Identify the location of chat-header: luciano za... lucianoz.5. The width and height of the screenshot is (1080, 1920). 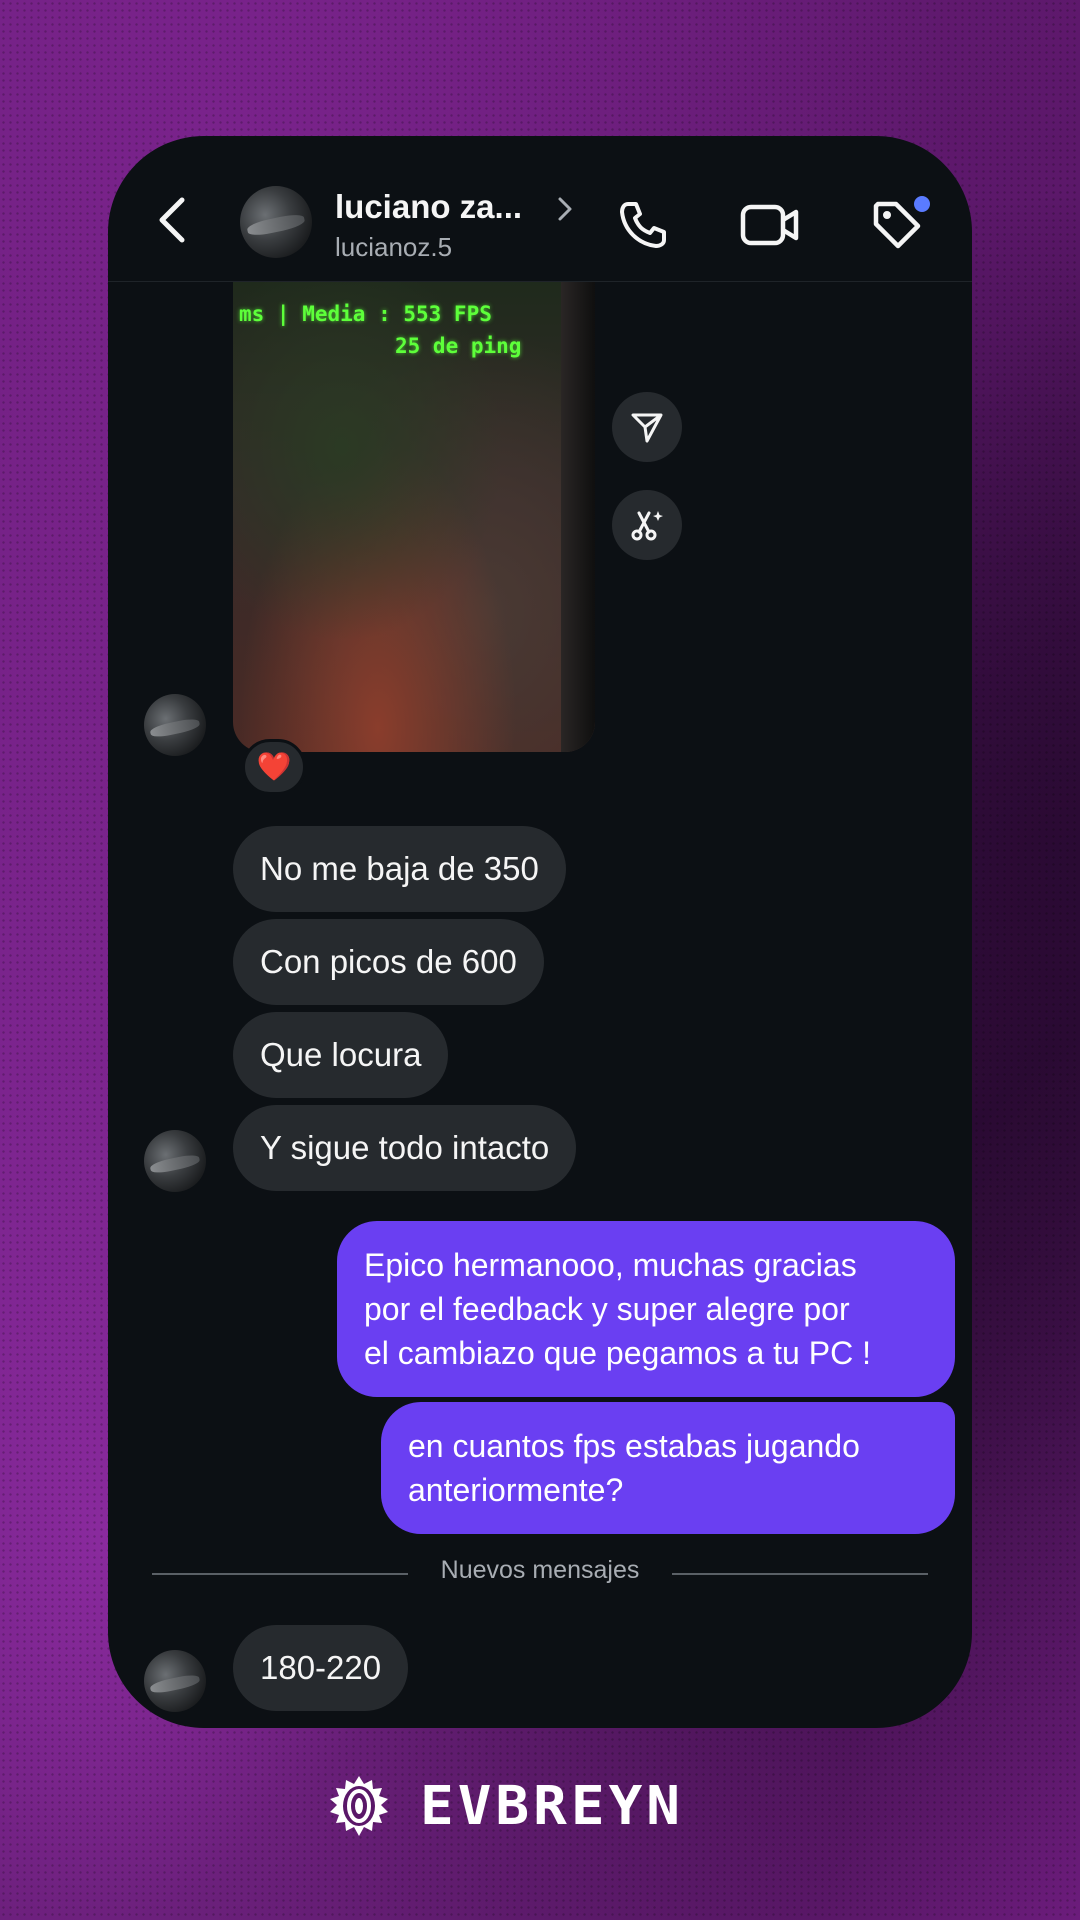
(540, 209).